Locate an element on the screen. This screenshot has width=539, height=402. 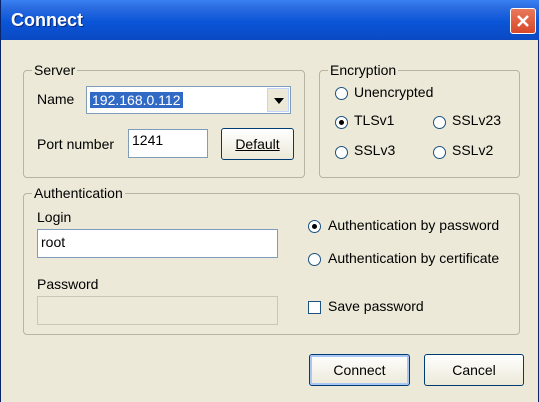
login-input: root is located at coordinates (157, 243).